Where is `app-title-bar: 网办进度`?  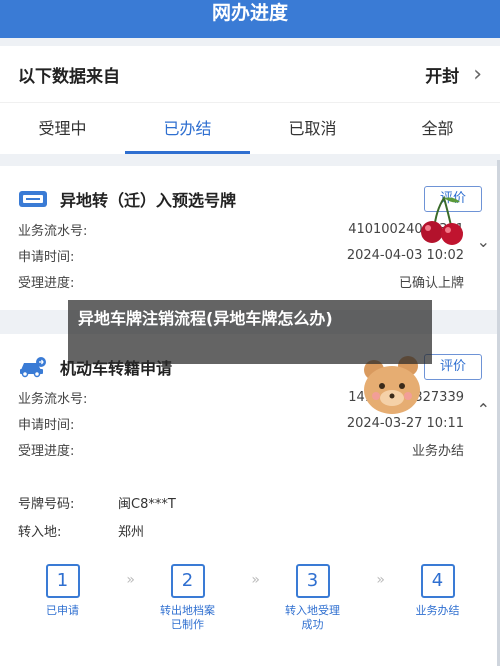 app-title-bar: 网办进度 is located at coordinates (250, 19).